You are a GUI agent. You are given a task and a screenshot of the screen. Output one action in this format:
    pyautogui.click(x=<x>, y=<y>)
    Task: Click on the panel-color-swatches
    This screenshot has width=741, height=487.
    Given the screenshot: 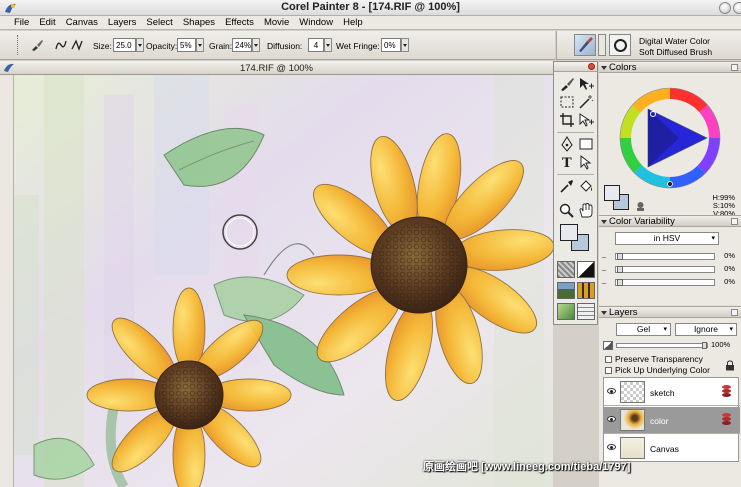 What is the action you would take?
    pyautogui.click(x=618, y=199)
    